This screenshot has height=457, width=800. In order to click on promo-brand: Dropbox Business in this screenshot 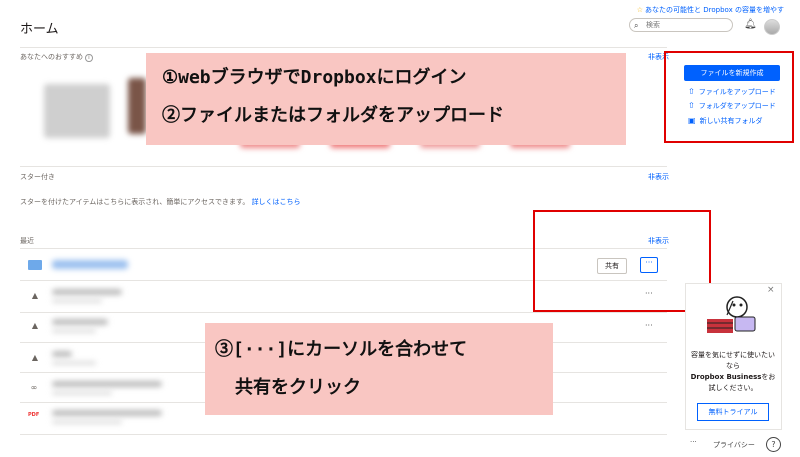, I will do `click(726, 377)`.